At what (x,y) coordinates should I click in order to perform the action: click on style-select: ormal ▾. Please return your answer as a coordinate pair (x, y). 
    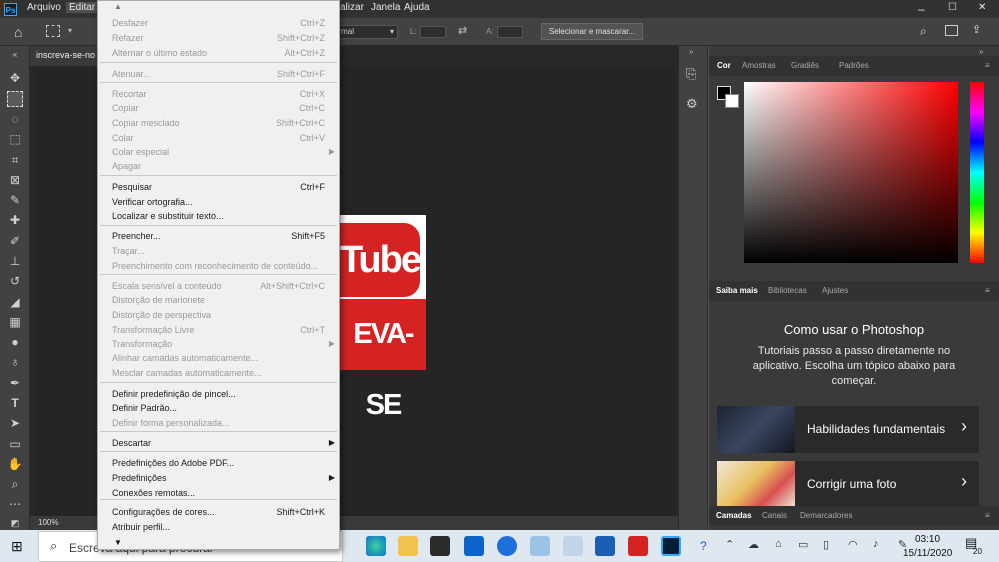
    Looking at the image, I should click on (364, 32).